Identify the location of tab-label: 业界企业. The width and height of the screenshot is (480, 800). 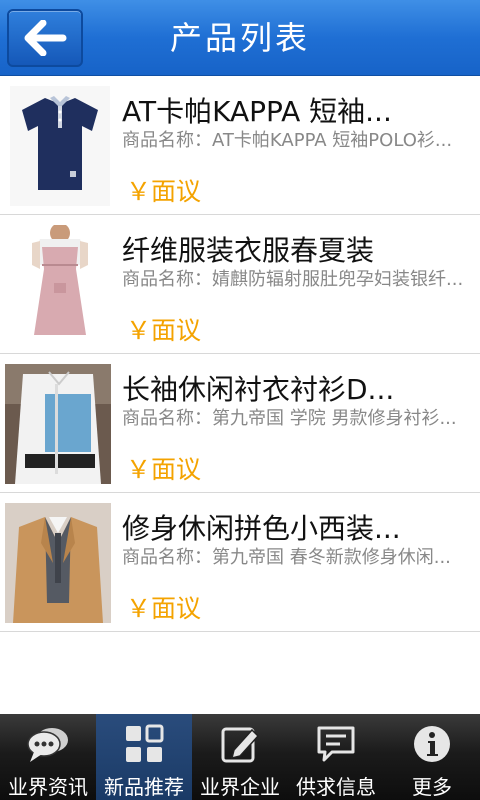
(240, 787).